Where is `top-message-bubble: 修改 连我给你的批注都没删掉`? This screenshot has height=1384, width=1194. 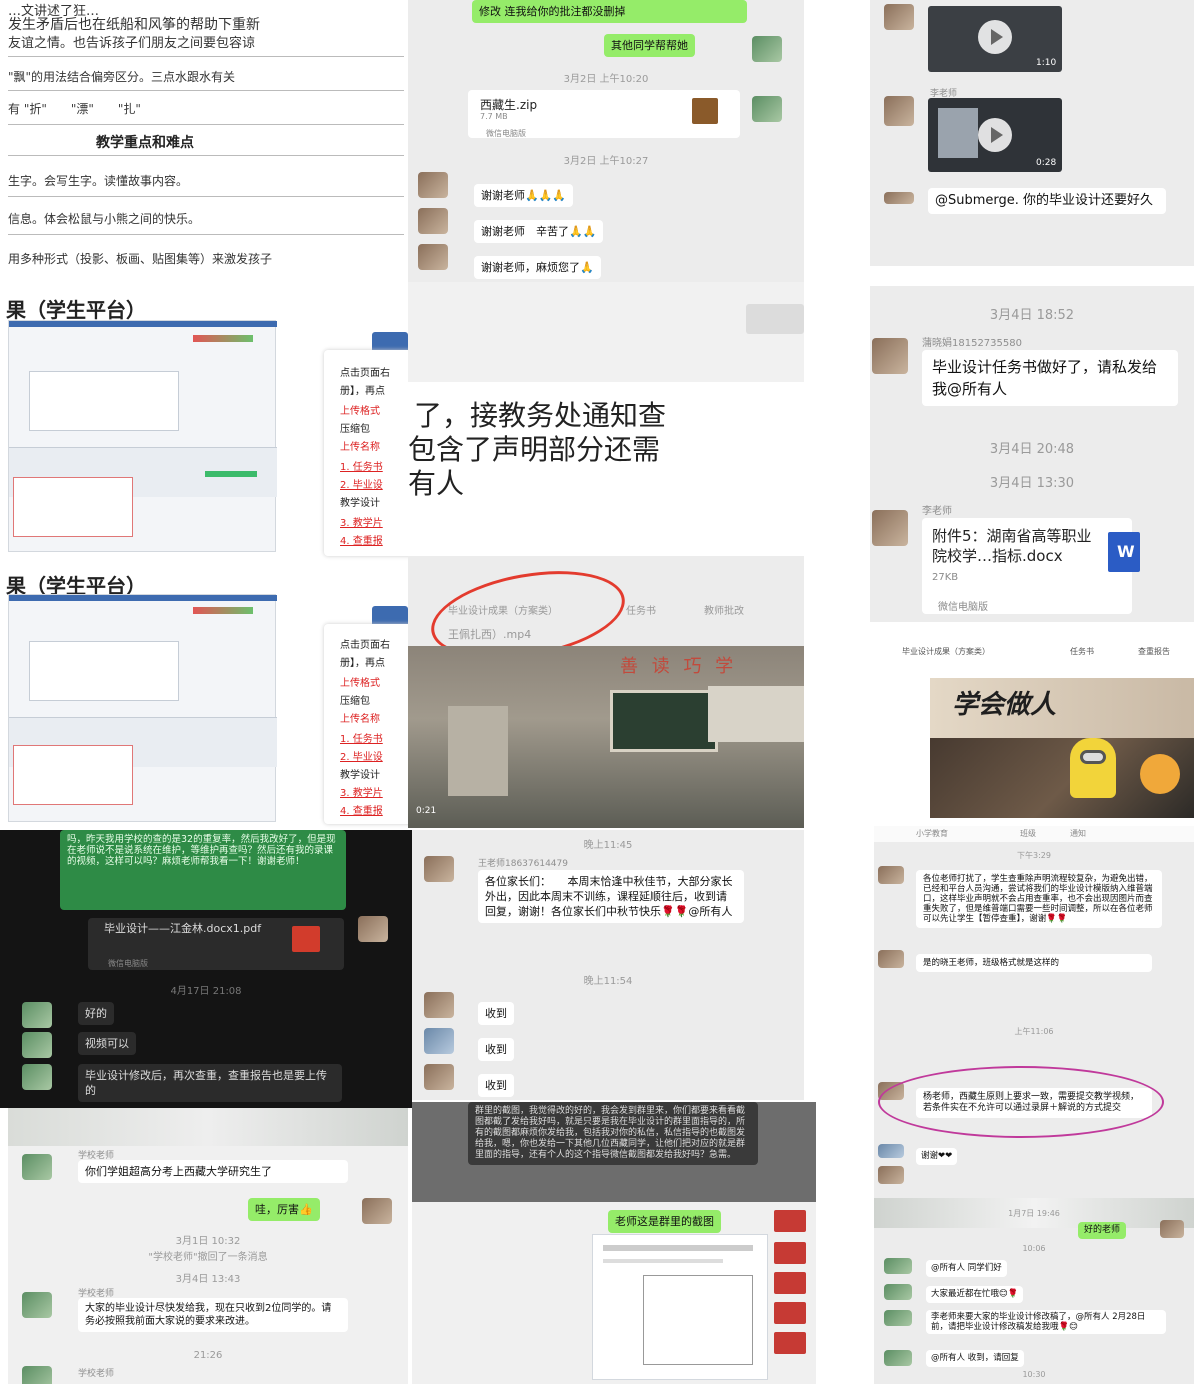
top-message-bubble: 修改 连我给你的批注都没删掉 is located at coordinates (609, 11).